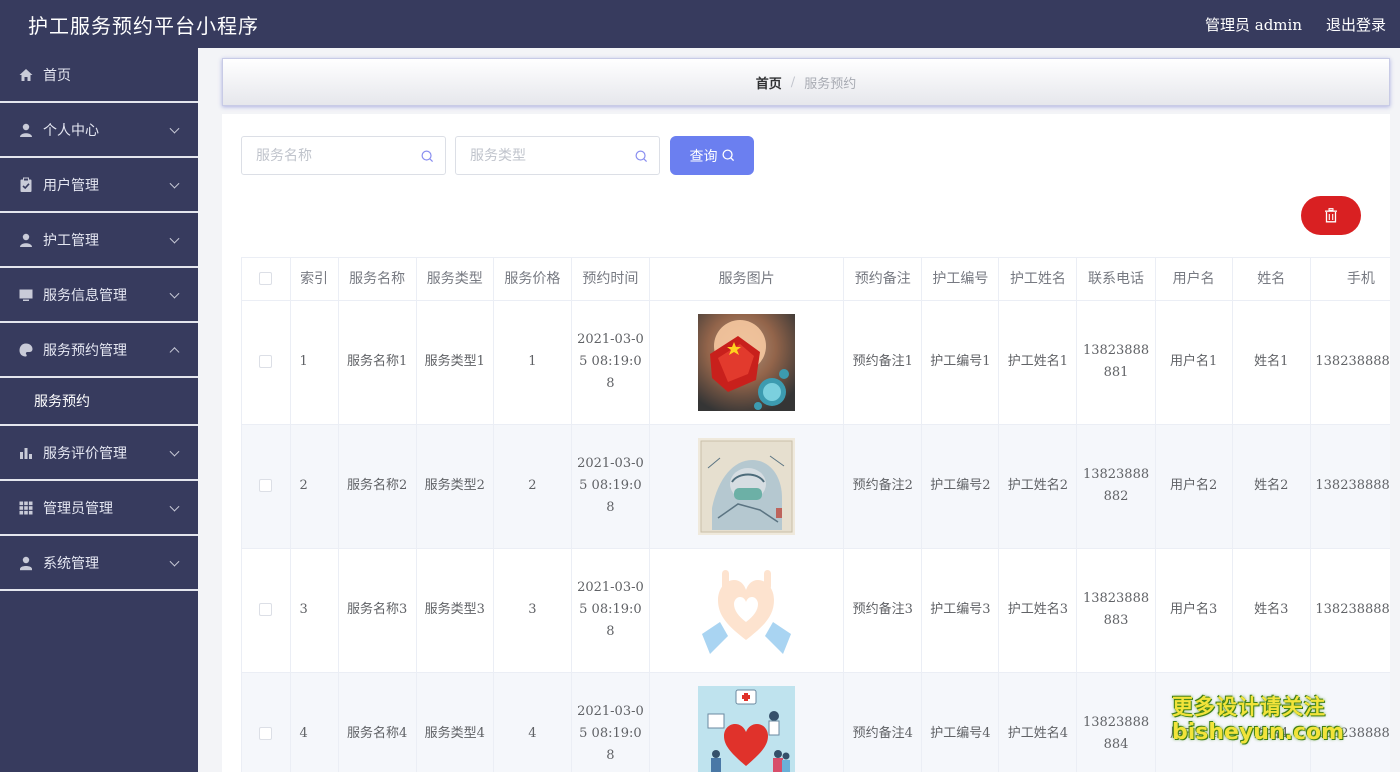 This screenshot has width=1400, height=772. Describe the element at coordinates (1116, 486) in the screenshot. I see `cell-phone: 13823888882` at that location.